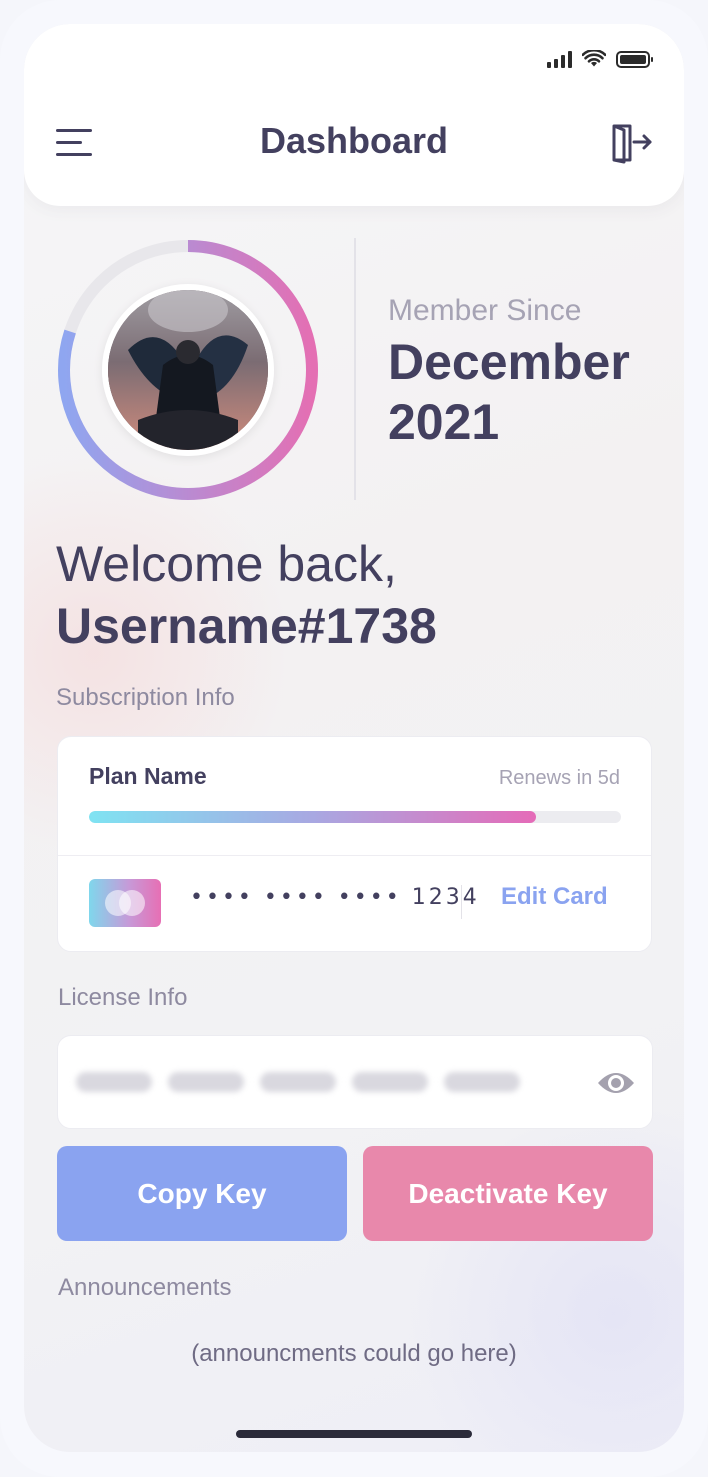 Image resolution: width=708 pixels, height=1477 pixels. Describe the element at coordinates (461, 902) in the screenshot. I see `card-row-divider` at that location.